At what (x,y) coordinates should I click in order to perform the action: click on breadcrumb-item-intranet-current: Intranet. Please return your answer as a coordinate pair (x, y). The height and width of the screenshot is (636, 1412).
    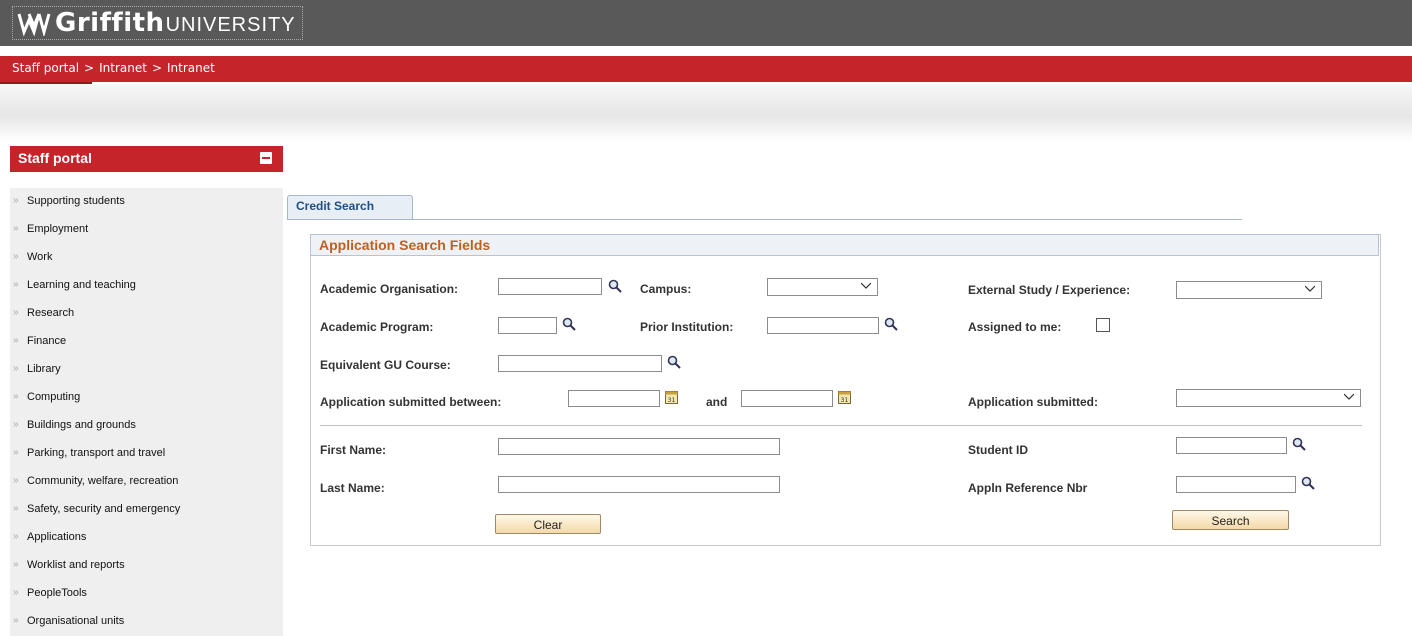
    Looking at the image, I should click on (191, 68).